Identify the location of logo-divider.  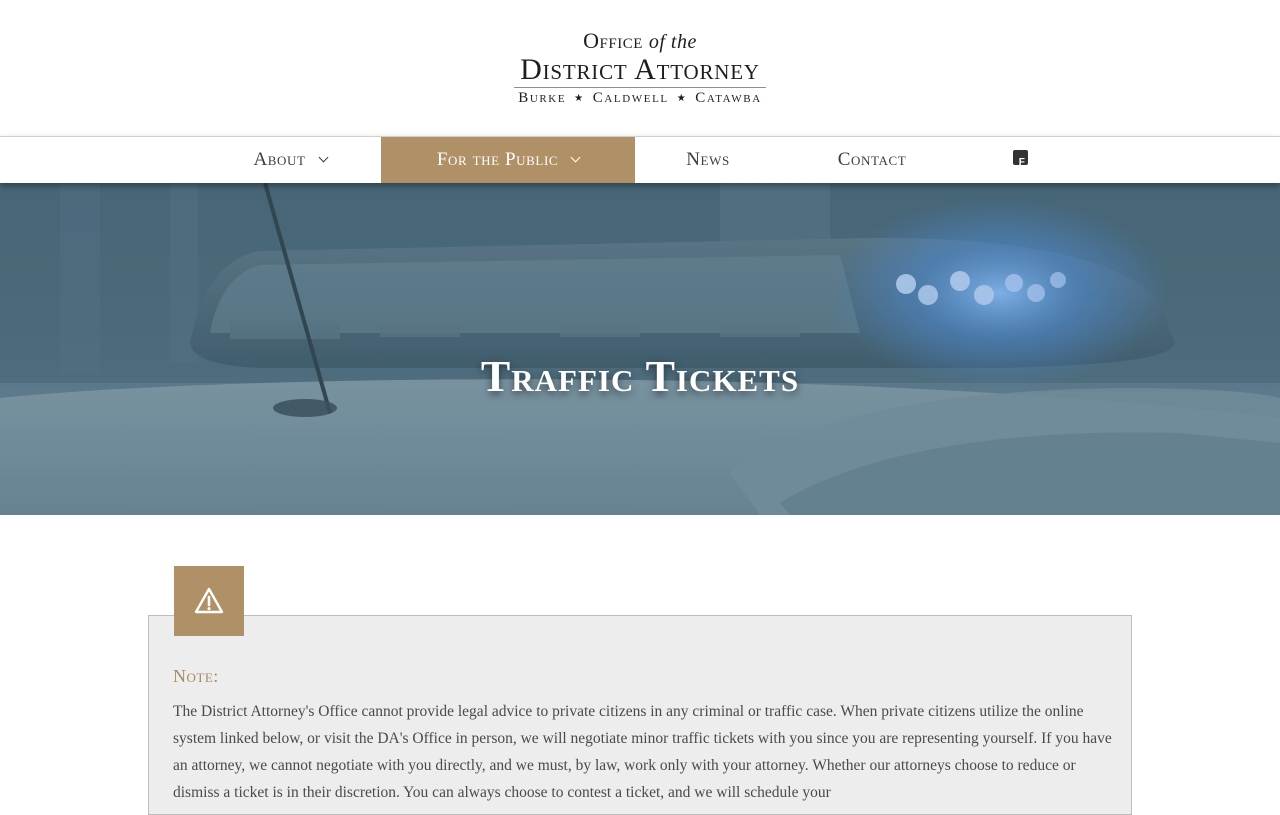
(640, 87).